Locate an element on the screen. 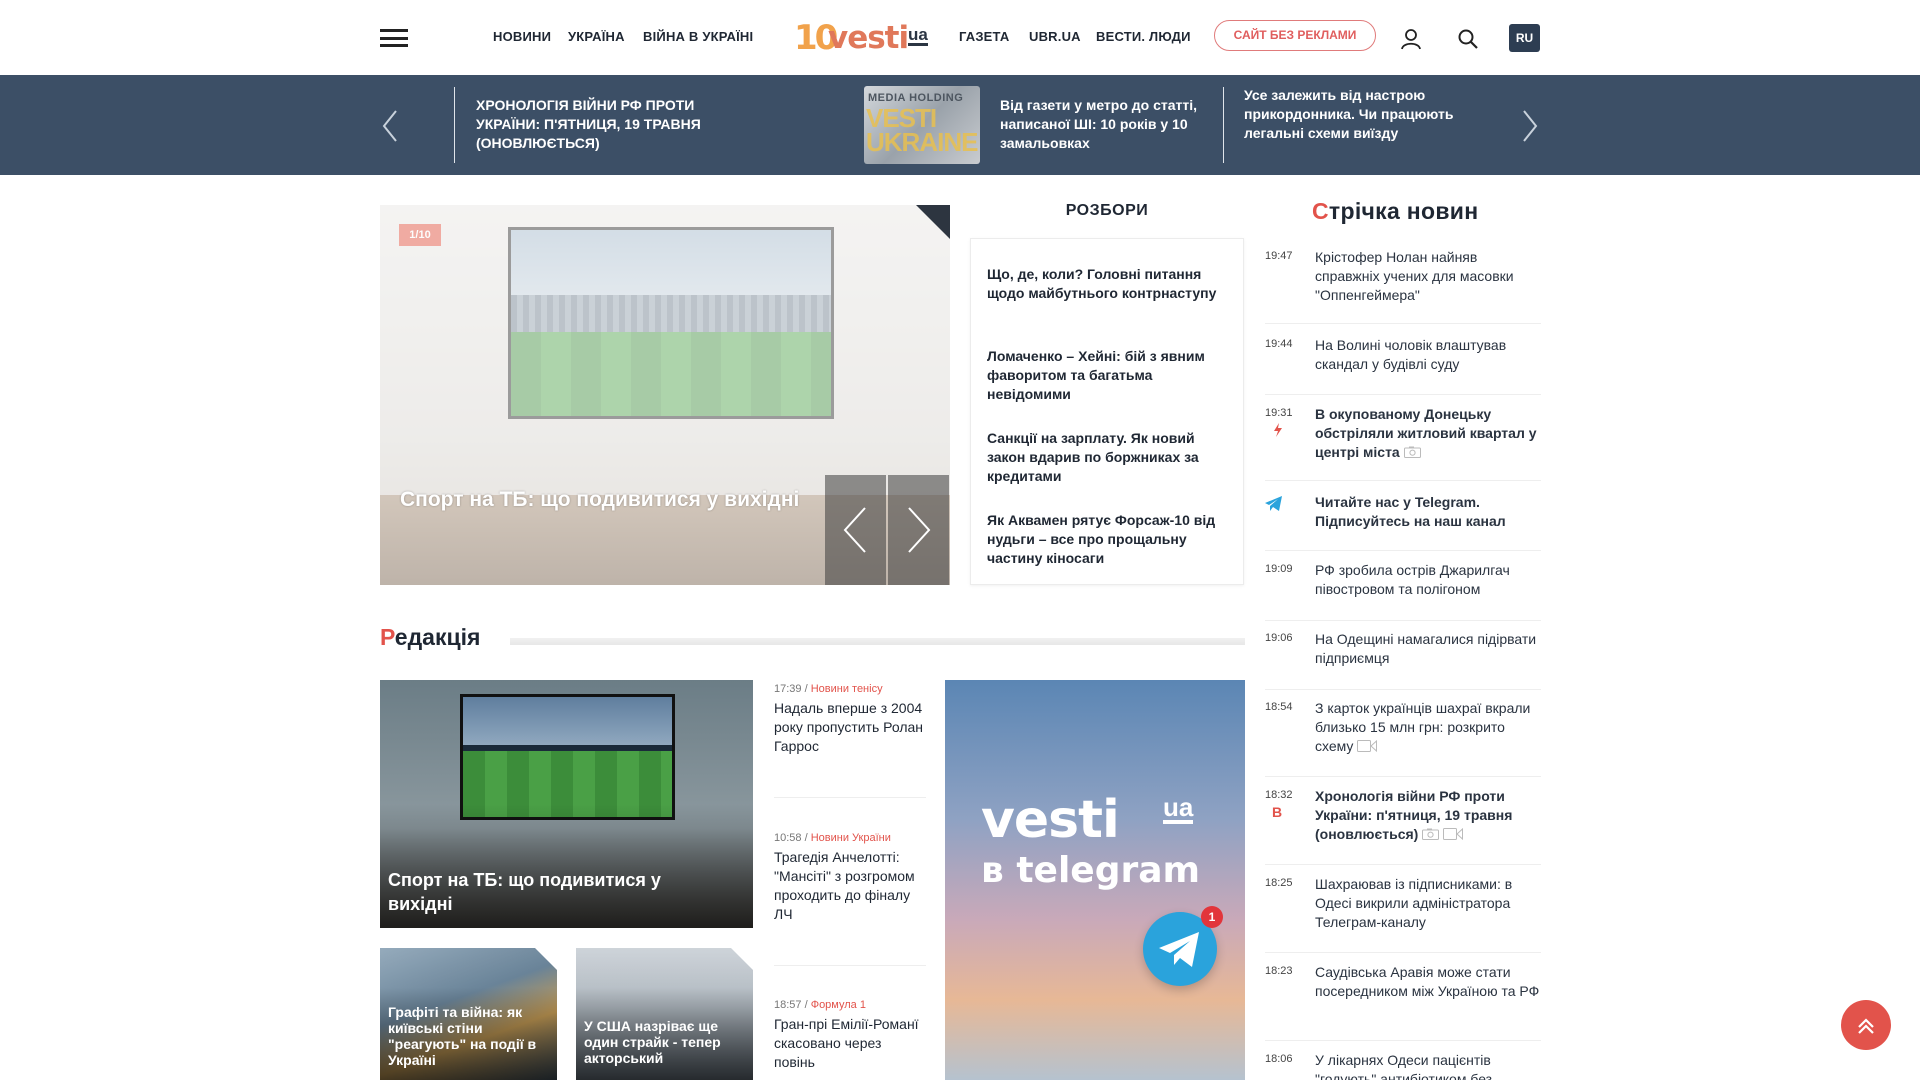 This screenshot has width=1920, height=1080. top-slider-thumbnail: MEDIA HOLDING VESTI UKRAINE is located at coordinates (922, 125).